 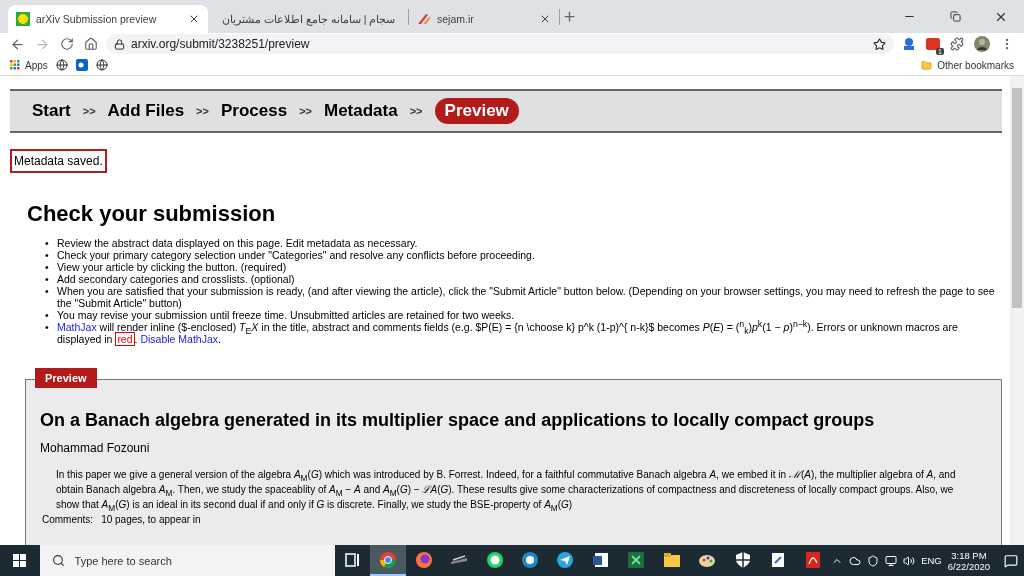 What do you see at coordinates (58, 161) in the screenshot?
I see `status-message: Metadata saved.` at bounding box center [58, 161].